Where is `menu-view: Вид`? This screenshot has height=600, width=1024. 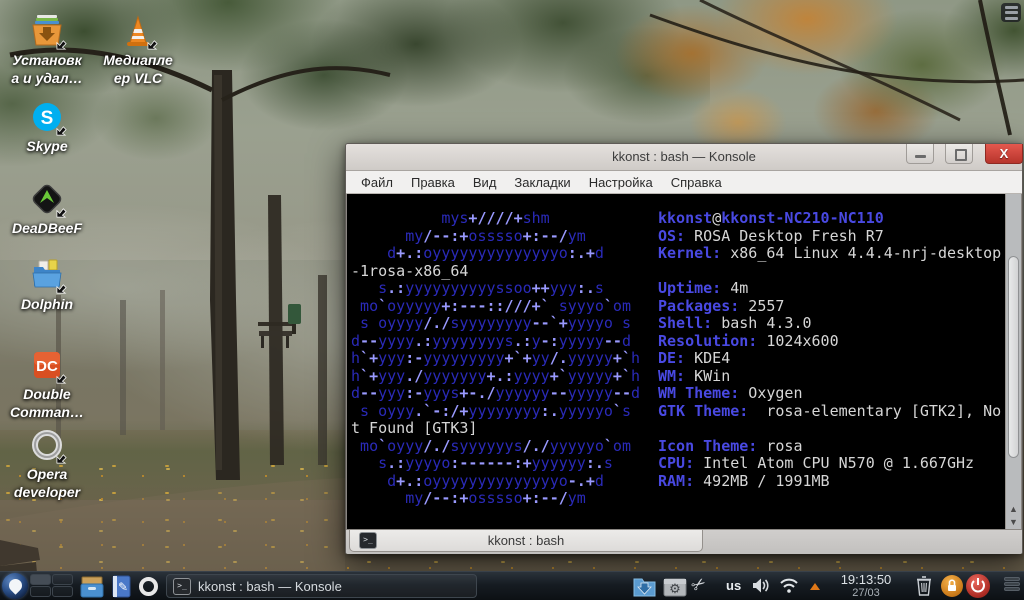 menu-view: Вид is located at coordinates (485, 182).